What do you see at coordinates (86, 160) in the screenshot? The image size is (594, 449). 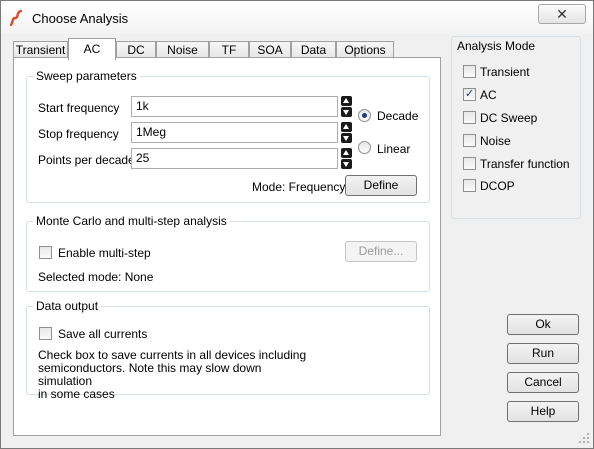 I see `points-per-decade-label: Points per decade` at bounding box center [86, 160].